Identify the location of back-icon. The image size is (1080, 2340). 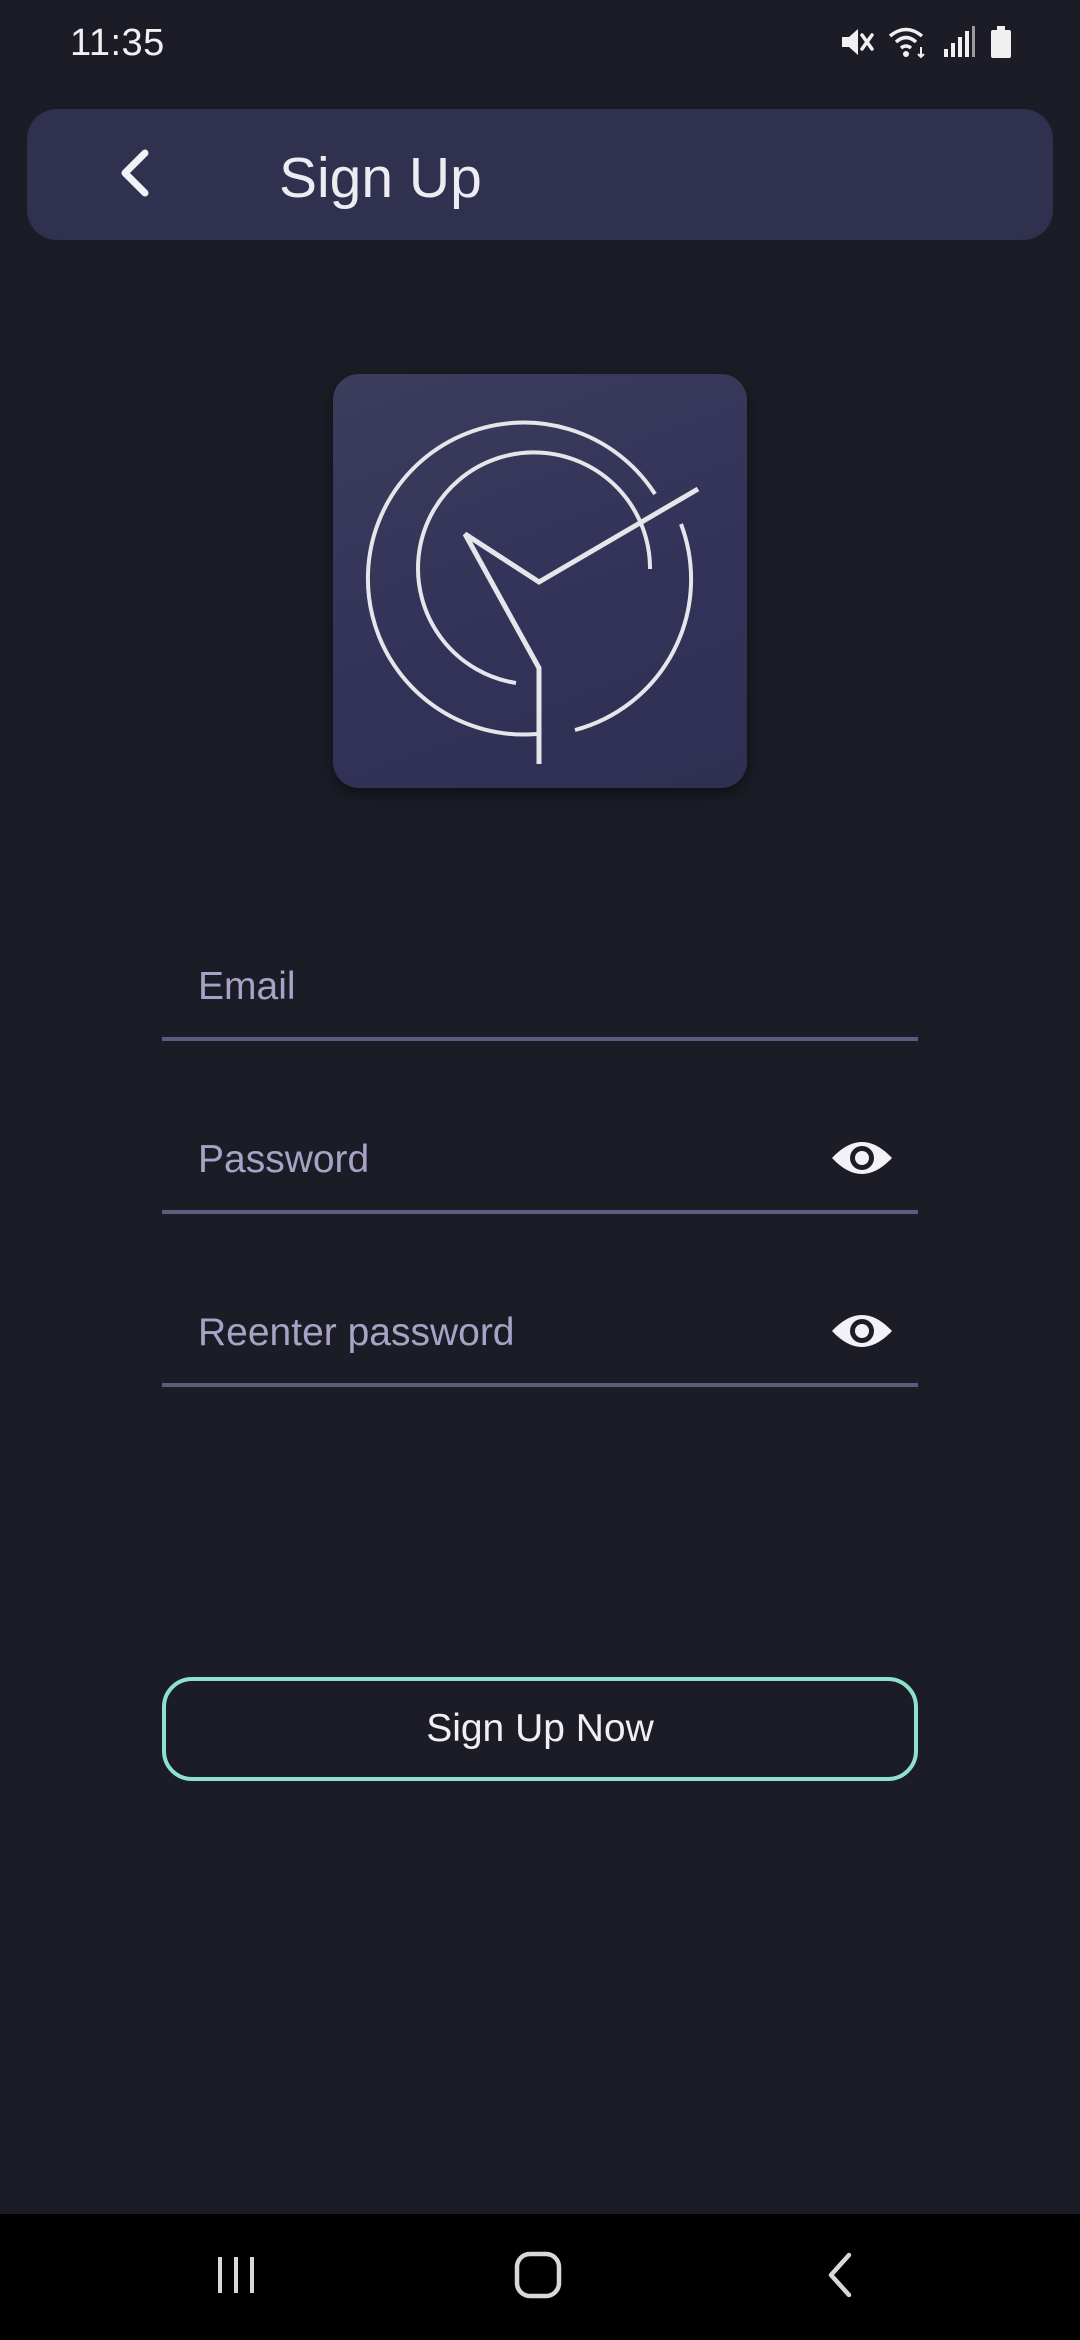
(840, 2277).